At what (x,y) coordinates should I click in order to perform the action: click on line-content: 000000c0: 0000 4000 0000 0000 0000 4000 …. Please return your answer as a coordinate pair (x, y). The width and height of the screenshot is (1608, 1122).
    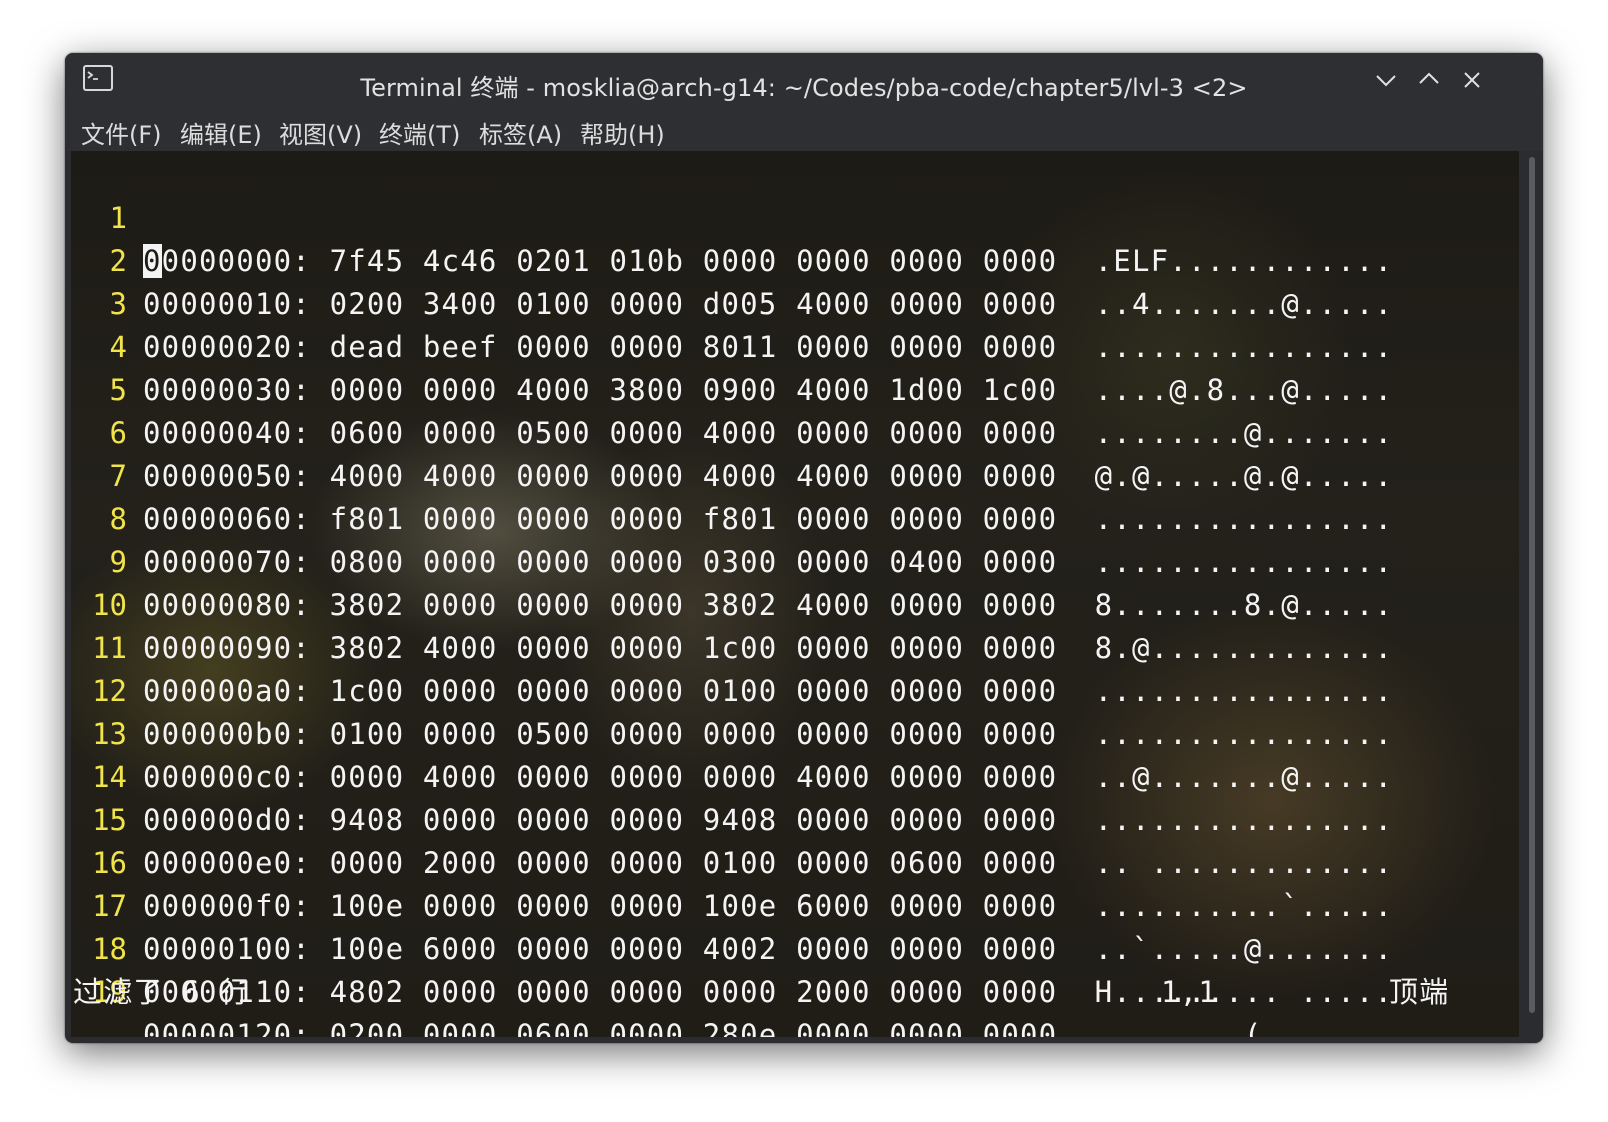
    Looking at the image, I should click on (768, 777).